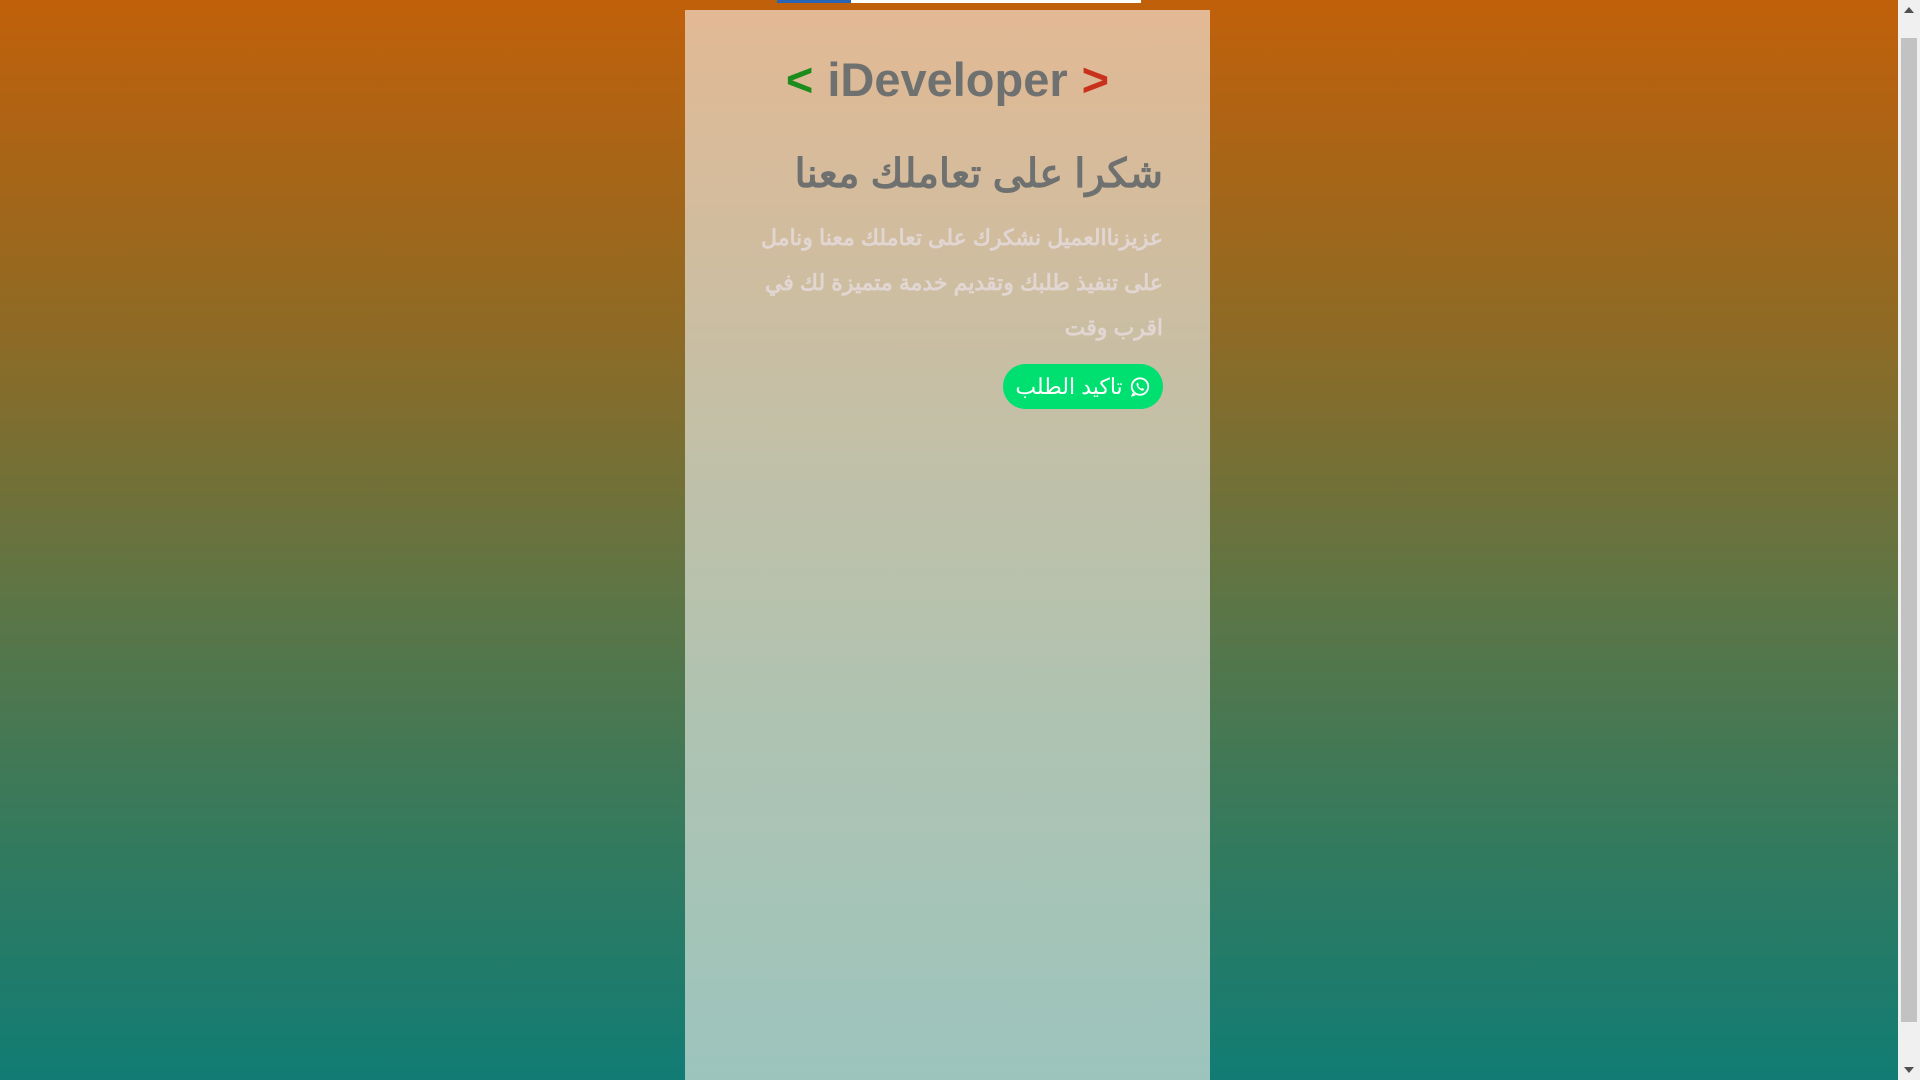 Image resolution: width=1920 pixels, height=1080 pixels. I want to click on confirm-order-label: تاكيد الطلب, so click(1069, 386).